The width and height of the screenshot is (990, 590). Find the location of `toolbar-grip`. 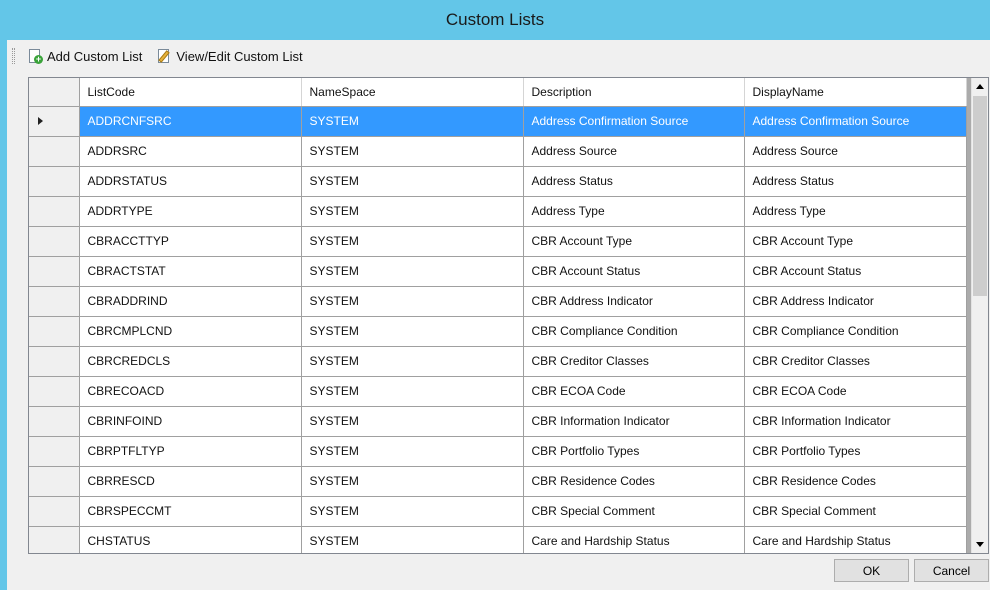

toolbar-grip is located at coordinates (13, 56).